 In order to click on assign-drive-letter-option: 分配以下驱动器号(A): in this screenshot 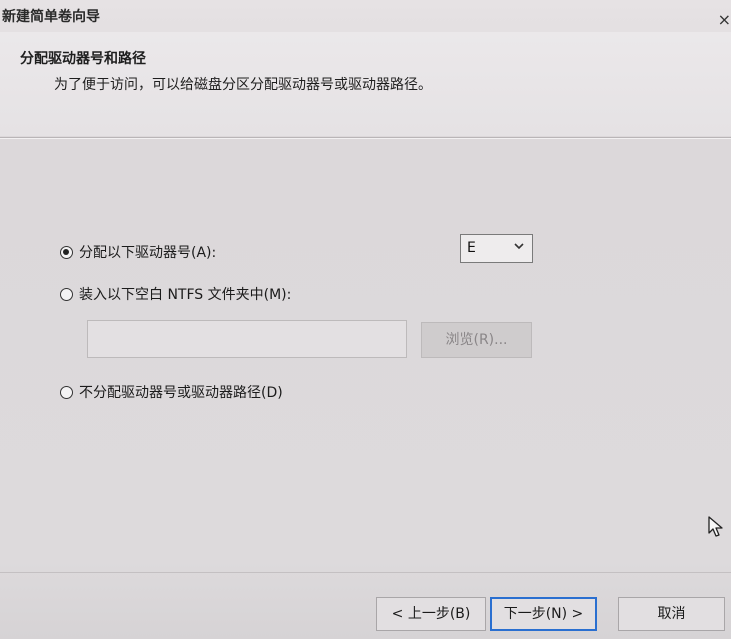, I will do `click(138, 252)`.